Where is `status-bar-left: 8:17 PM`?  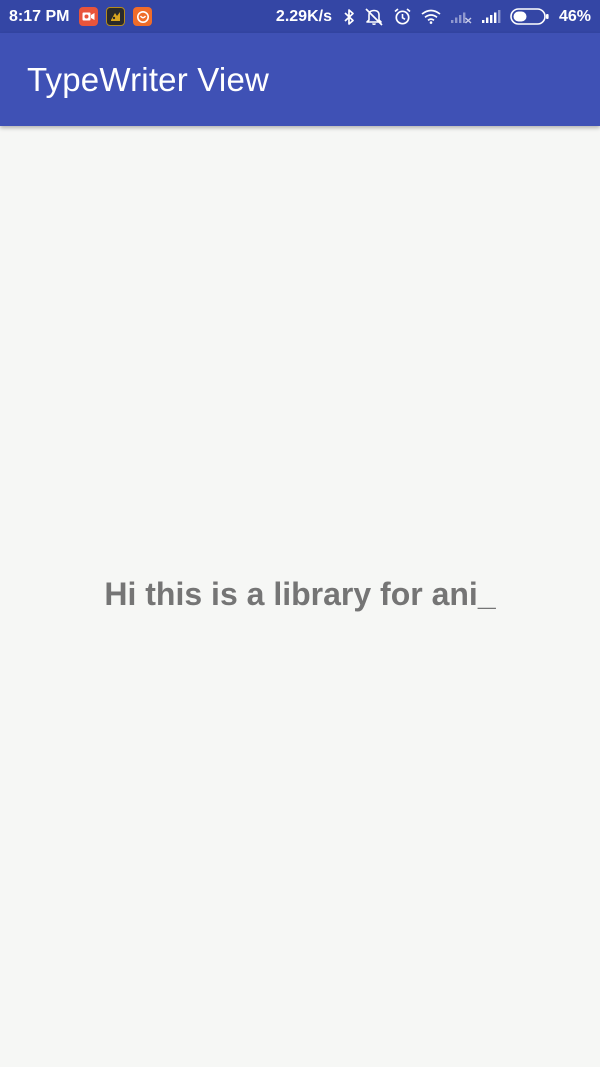 status-bar-left: 8:17 PM is located at coordinates (81, 16).